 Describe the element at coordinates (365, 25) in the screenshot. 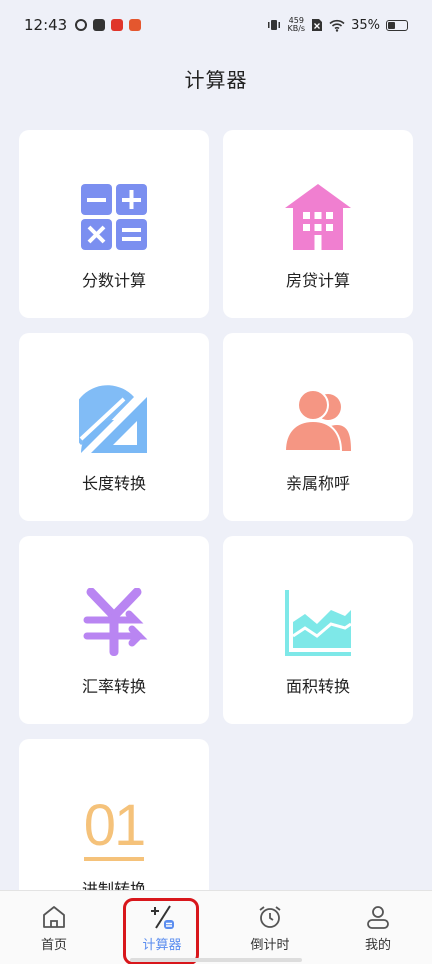

I see `battery-percent: 35%` at that location.